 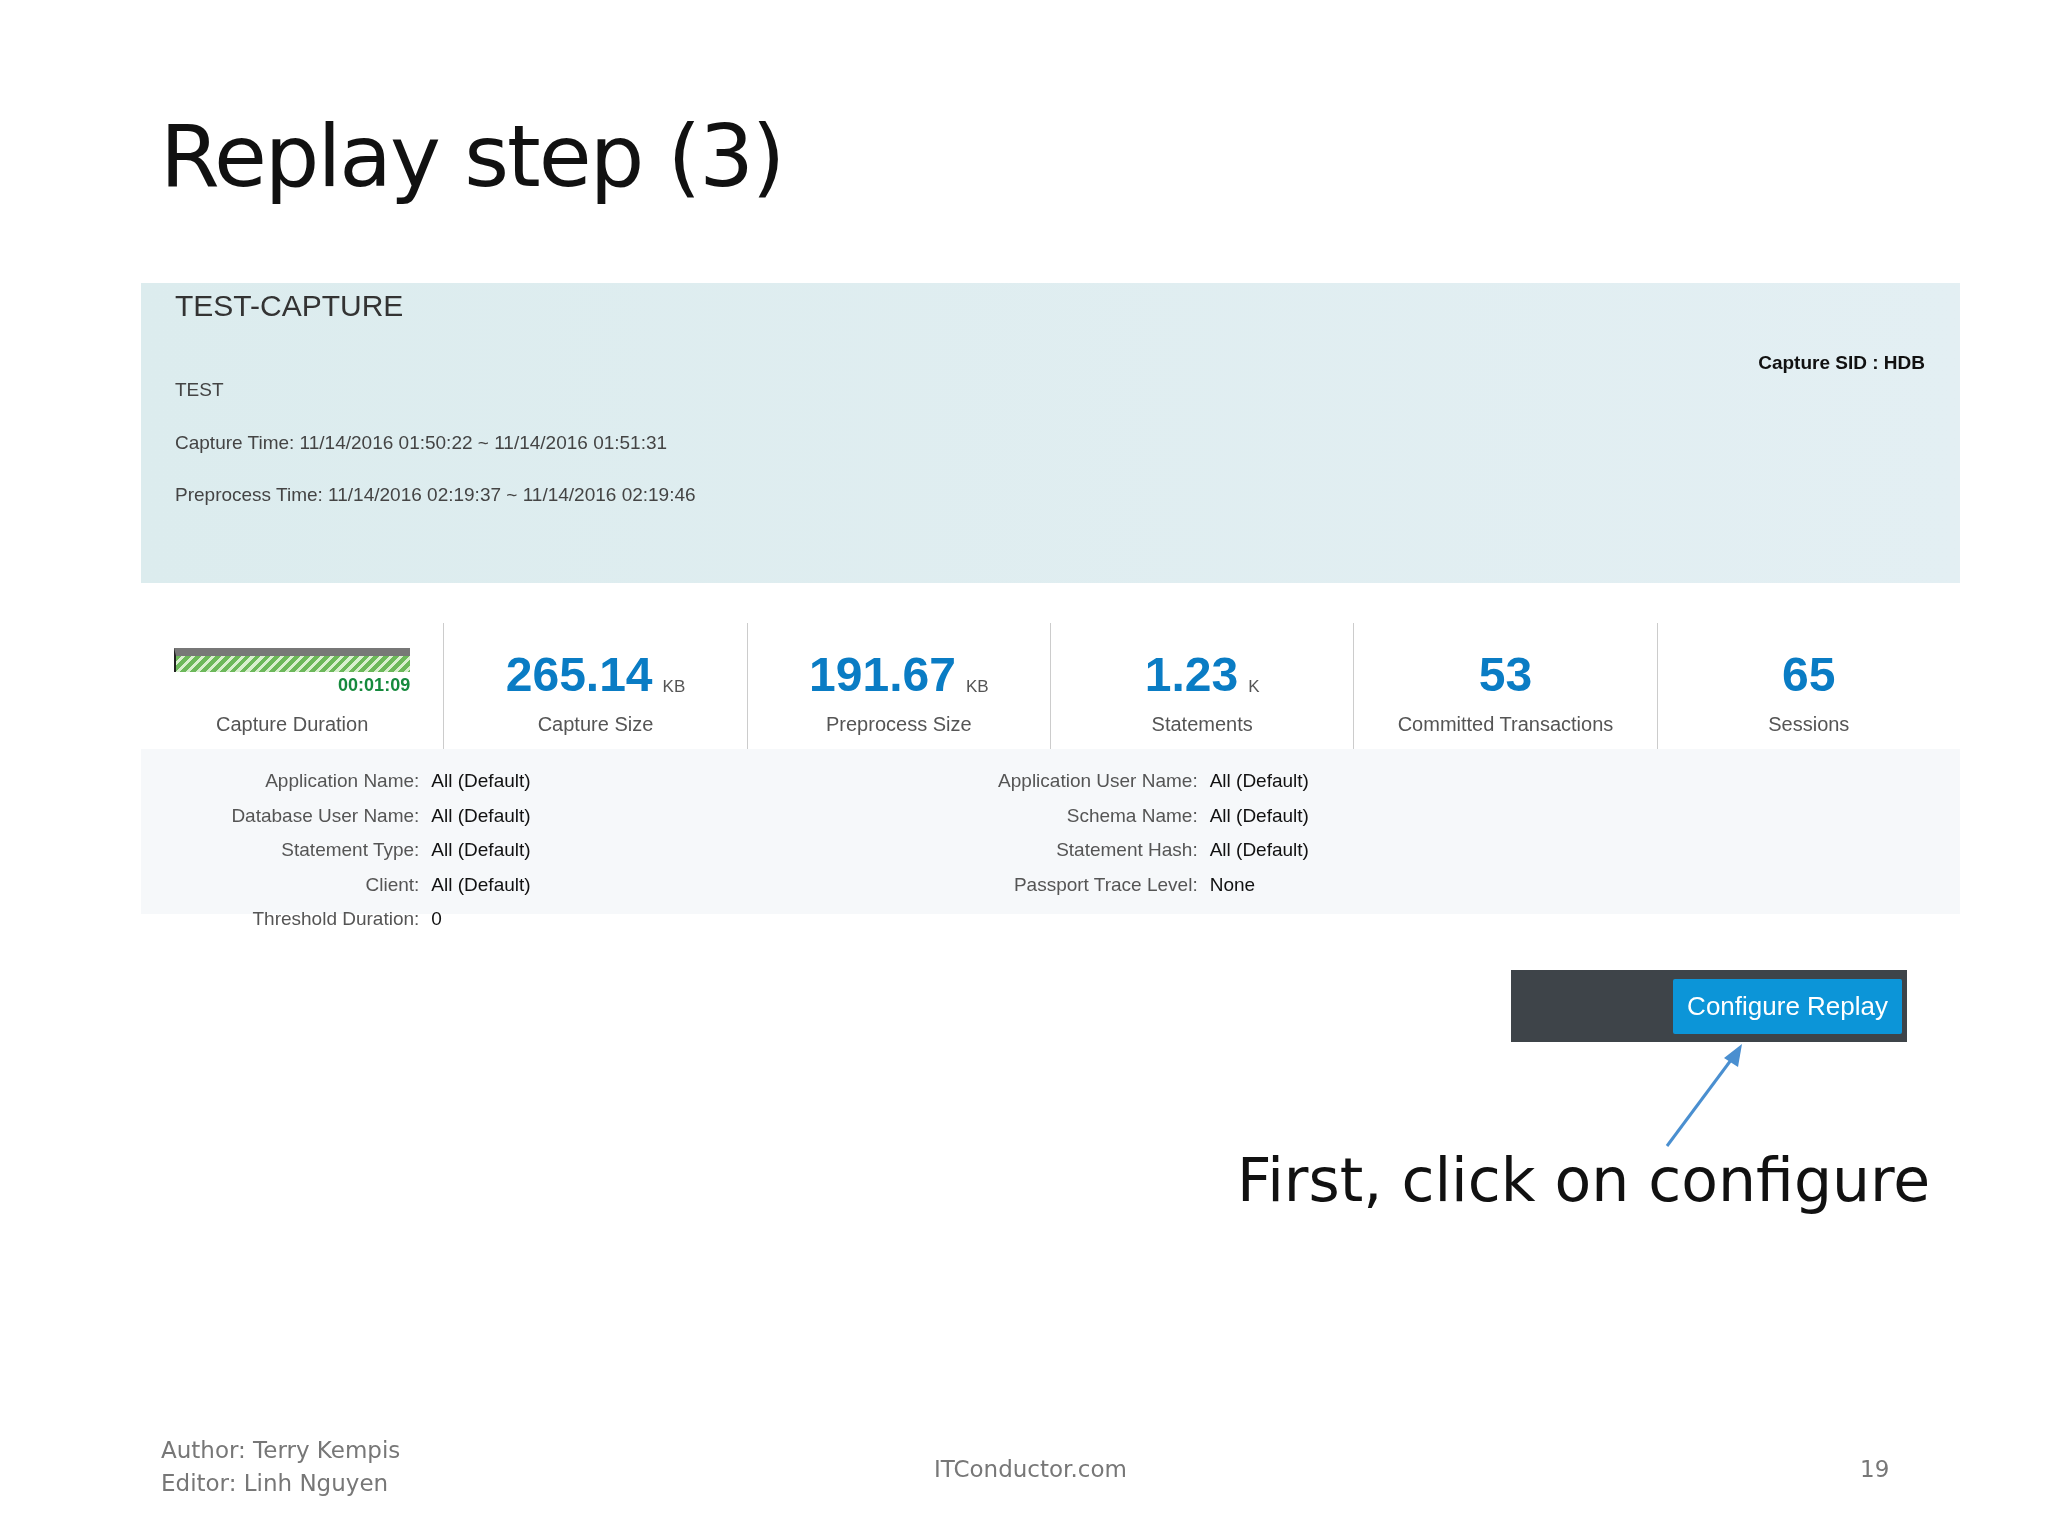 What do you see at coordinates (350, 850) in the screenshot?
I see `filter-label: Statement Type:` at bounding box center [350, 850].